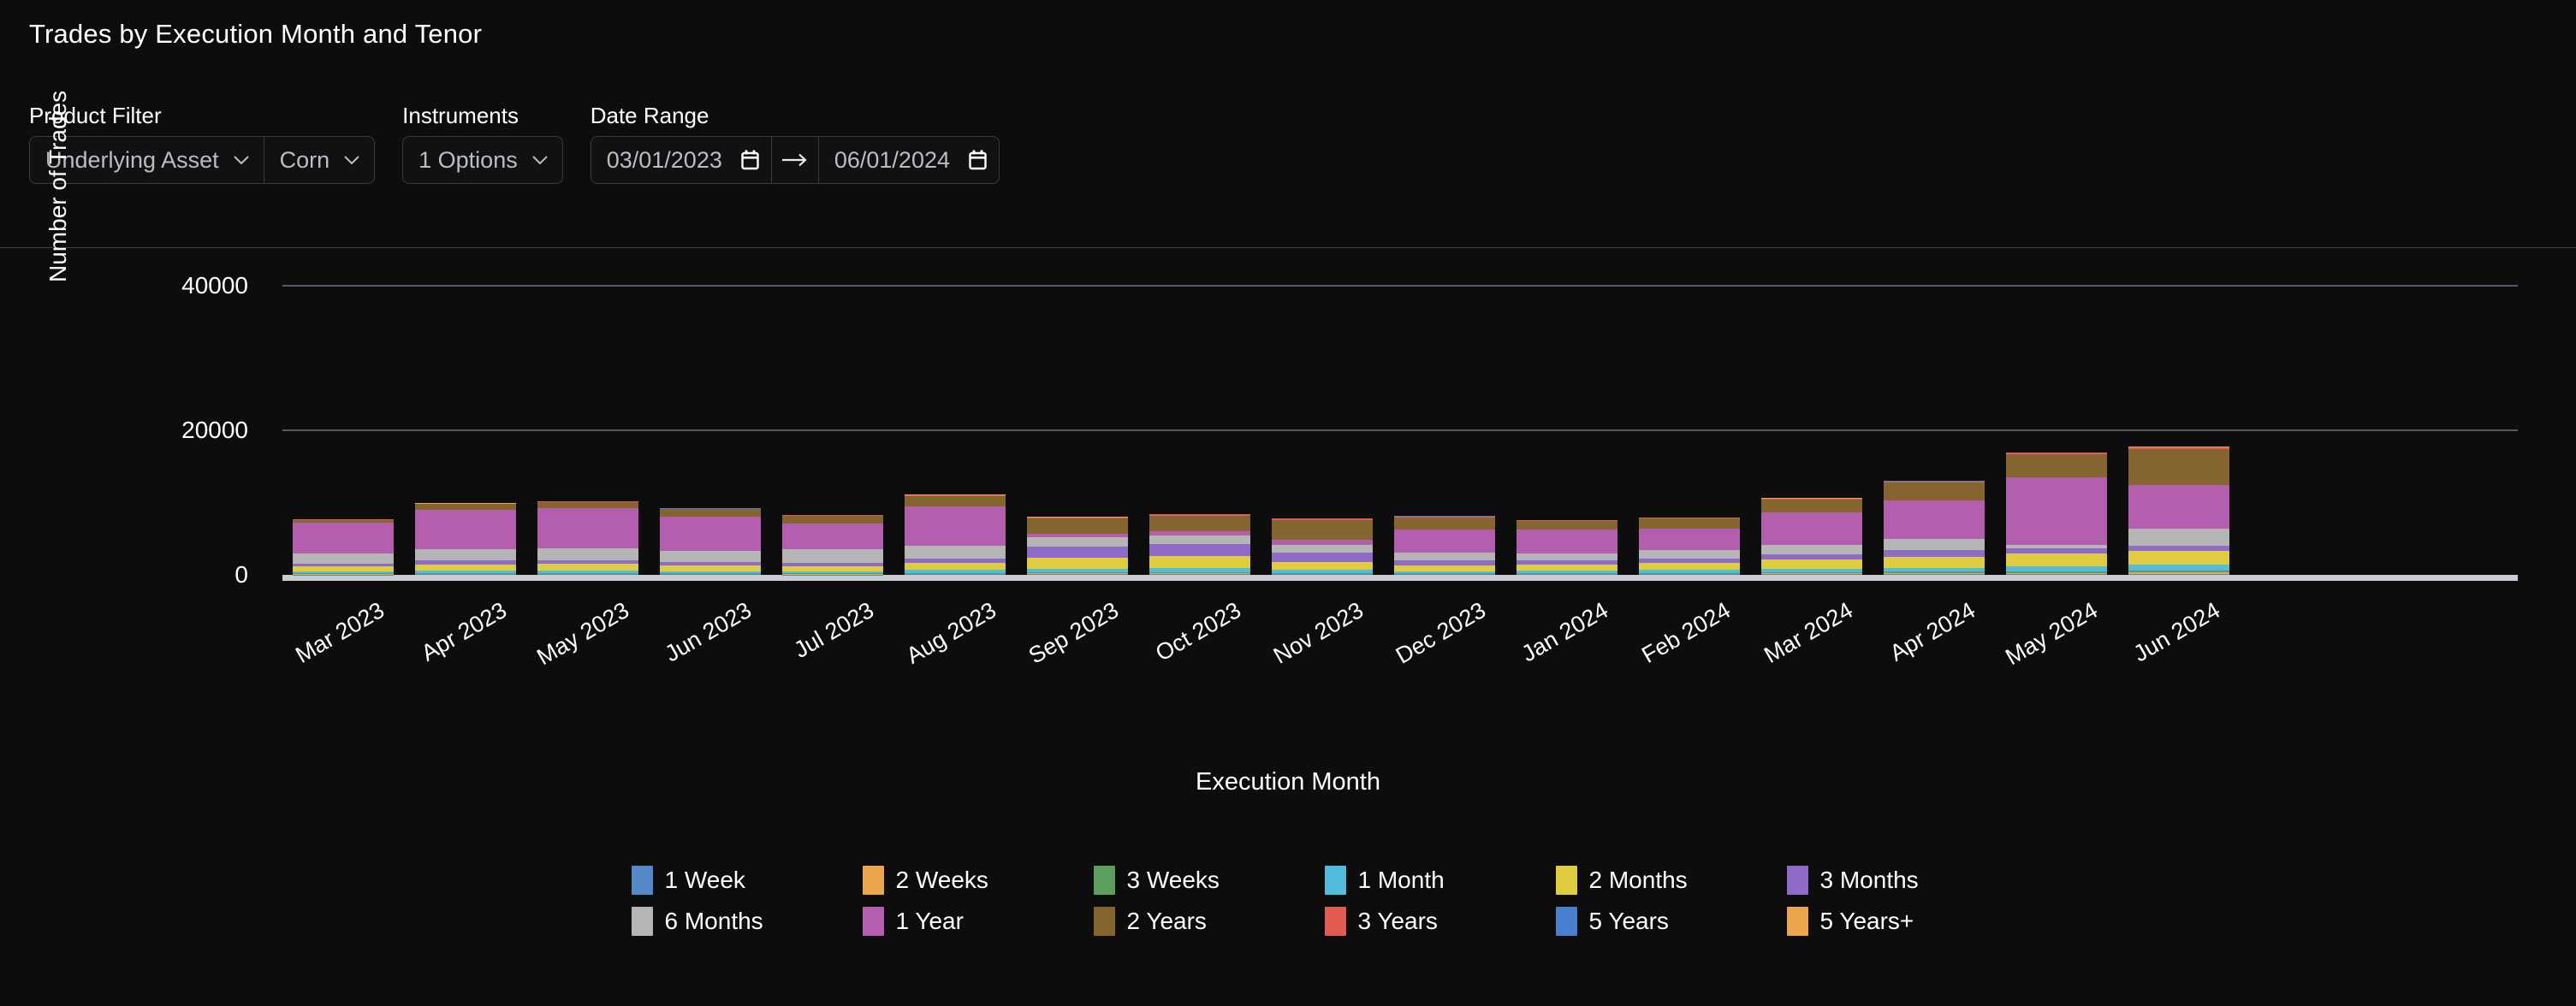 This screenshot has width=2576, height=1006. What do you see at coordinates (1172, 922) in the screenshot?
I see `legend-item: 2 Years` at bounding box center [1172, 922].